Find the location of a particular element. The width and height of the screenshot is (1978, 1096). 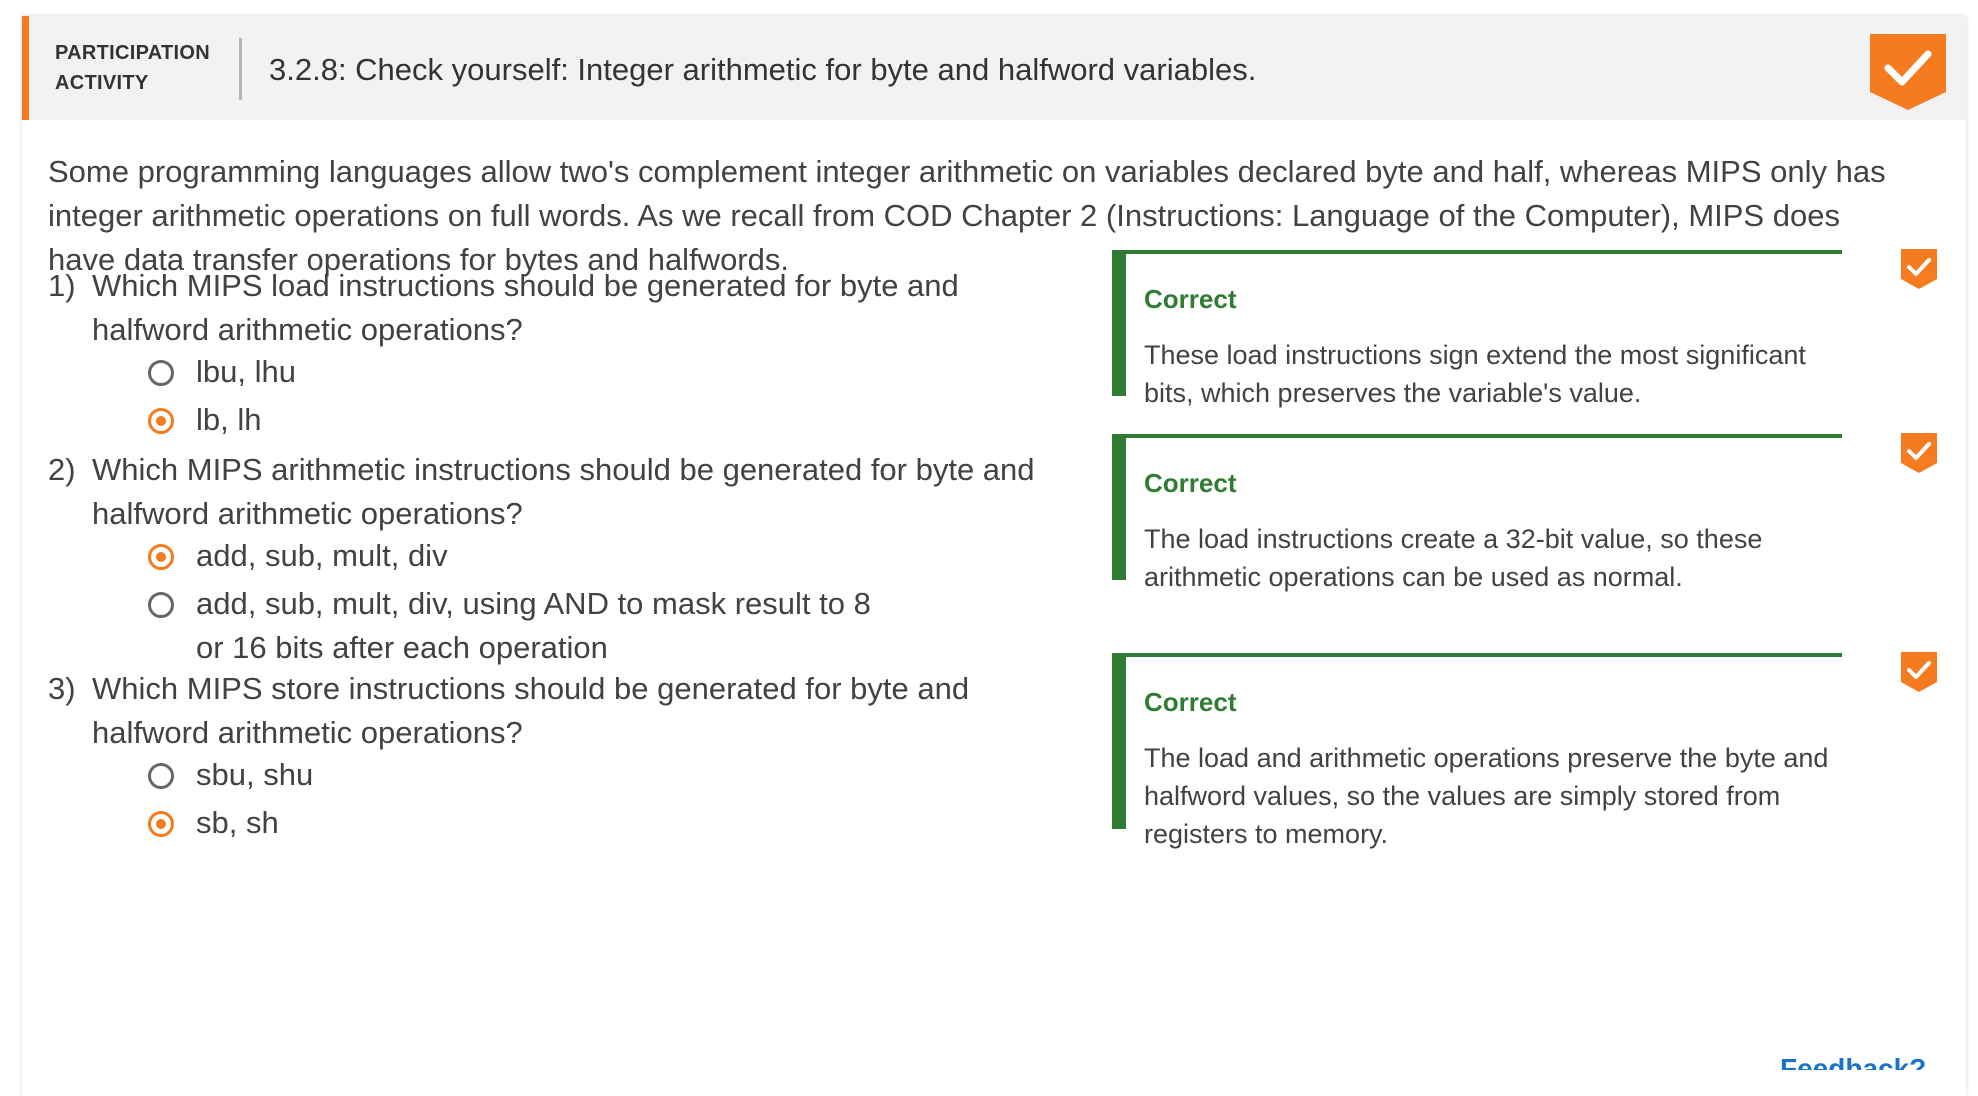

header-divider is located at coordinates (240, 69).